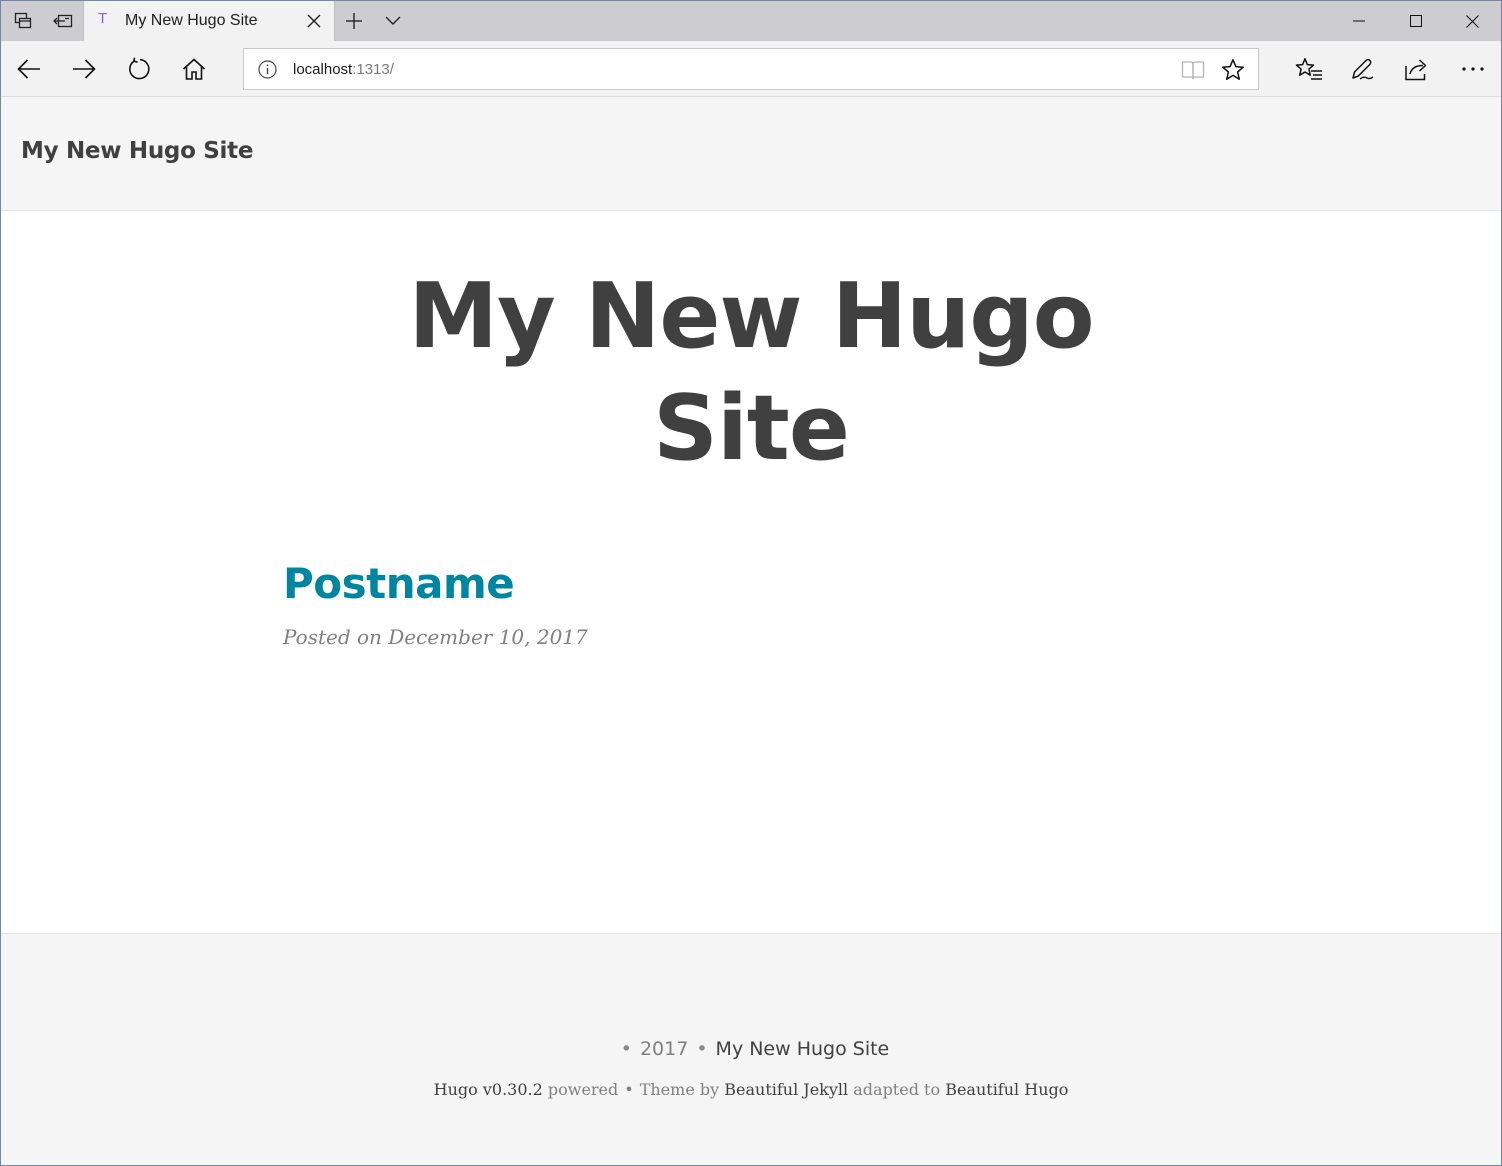  I want to click on address-text: localhost:1313/, so click(343, 69).